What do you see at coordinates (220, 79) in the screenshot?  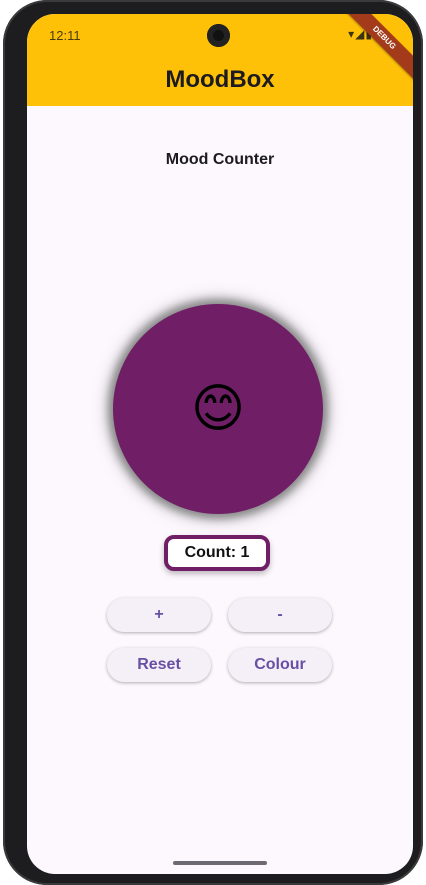 I see `app-title: MoodBox` at bounding box center [220, 79].